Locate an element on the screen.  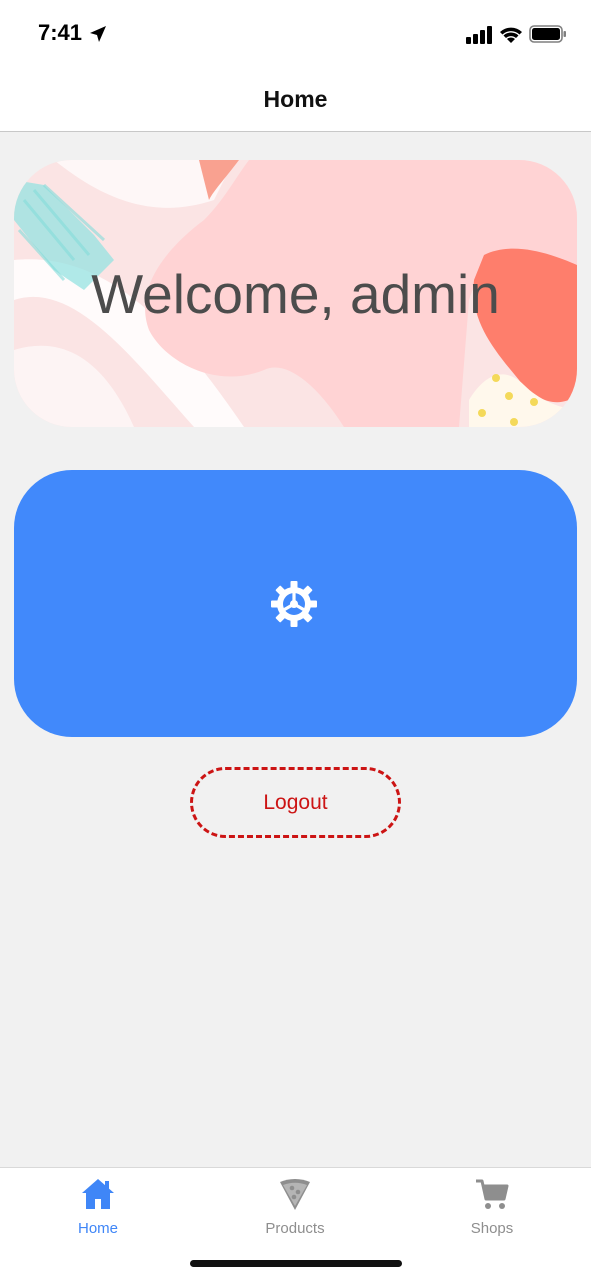
navigation-header: Home is located at coordinates (295, 99).